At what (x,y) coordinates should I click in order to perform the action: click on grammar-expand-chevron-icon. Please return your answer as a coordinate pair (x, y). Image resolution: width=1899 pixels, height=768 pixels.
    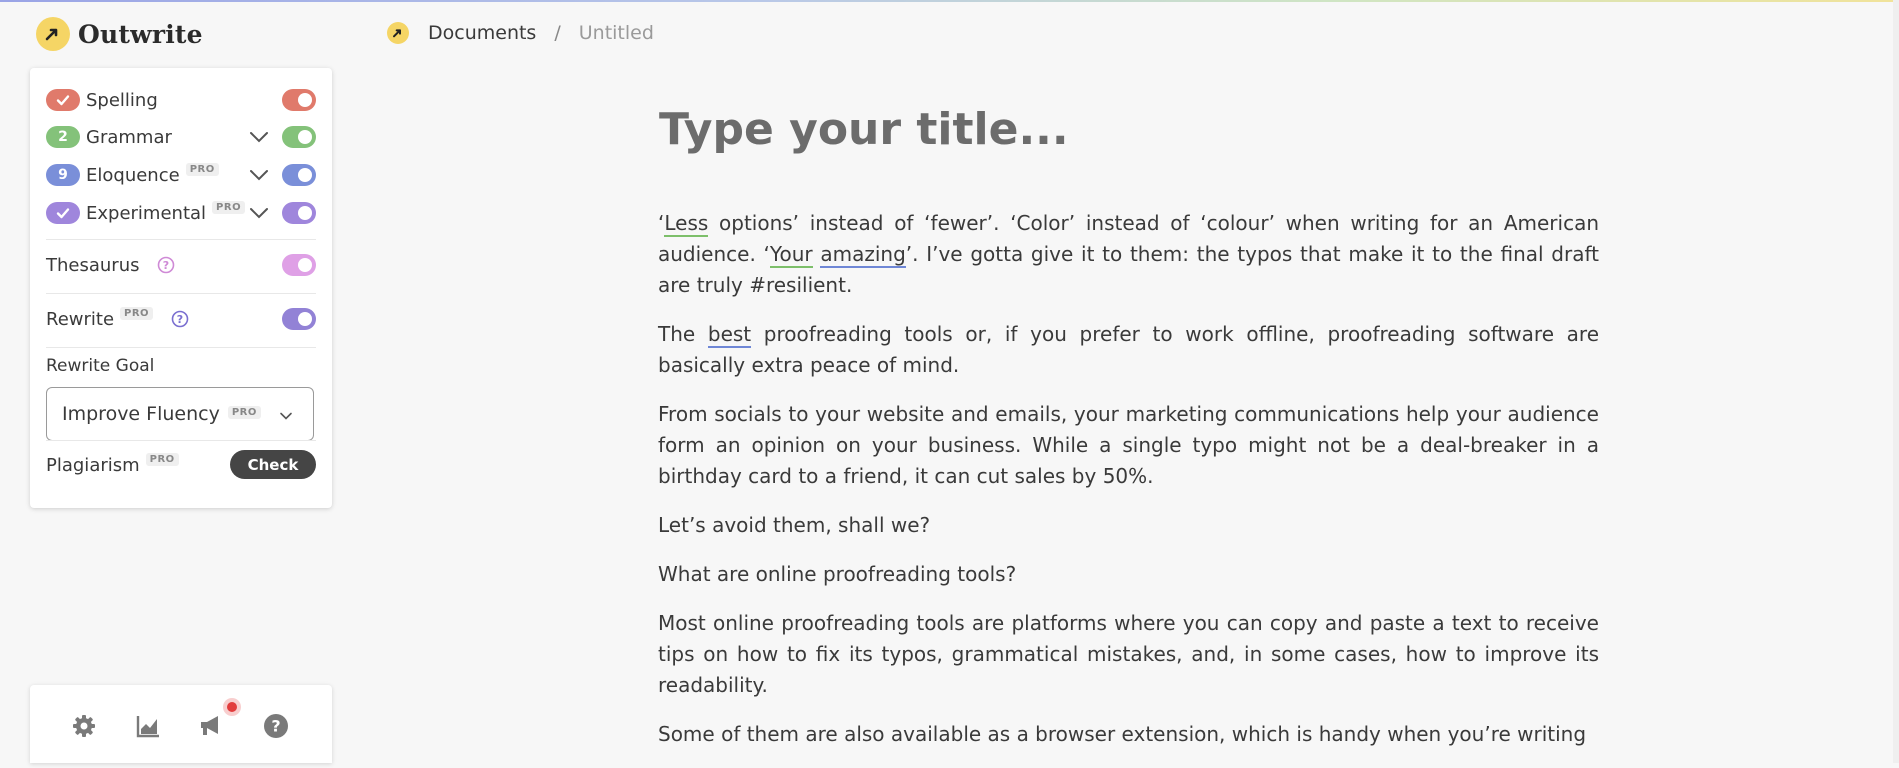
    Looking at the image, I should click on (259, 139).